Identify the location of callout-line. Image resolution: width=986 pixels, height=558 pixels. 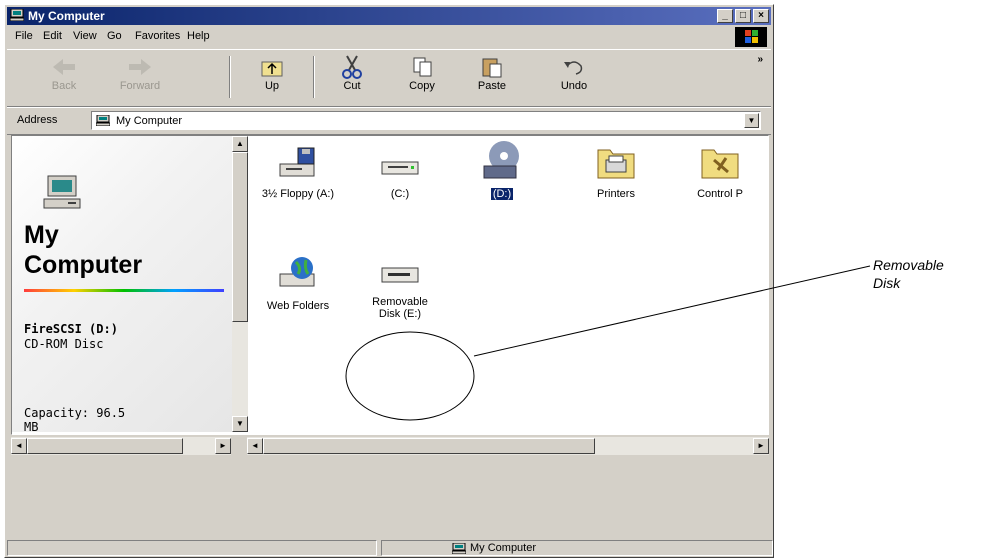
(672, 311).